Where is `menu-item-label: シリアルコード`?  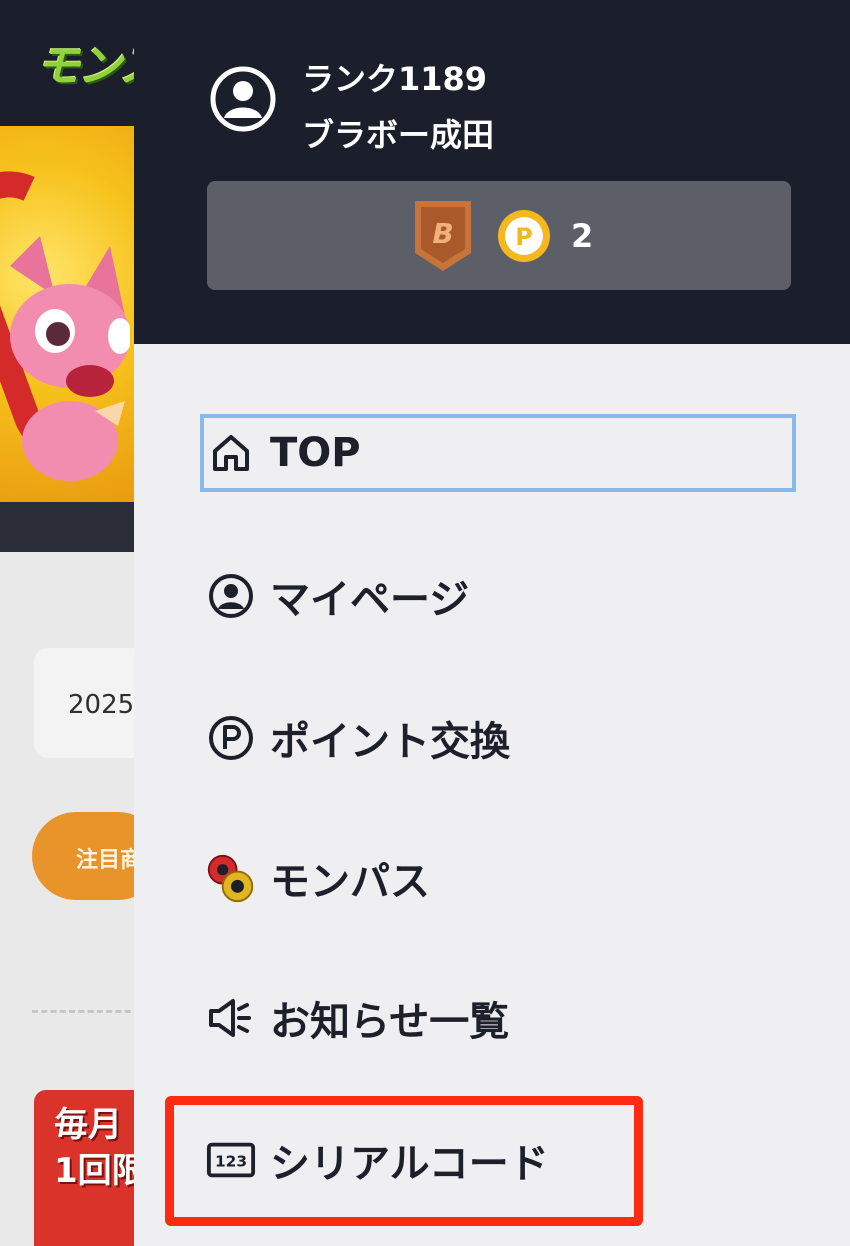 menu-item-label: シリアルコード is located at coordinates (409, 1164).